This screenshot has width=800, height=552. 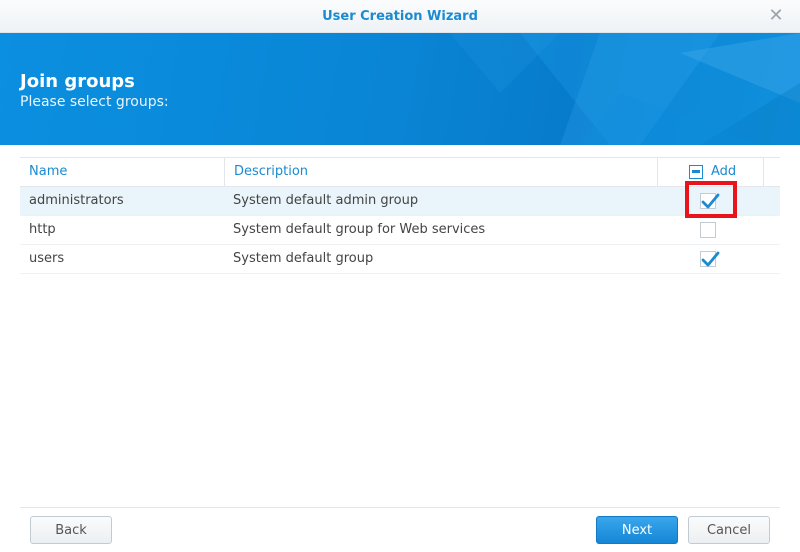 What do you see at coordinates (122, 172) in the screenshot?
I see `column-header-name: Name` at bounding box center [122, 172].